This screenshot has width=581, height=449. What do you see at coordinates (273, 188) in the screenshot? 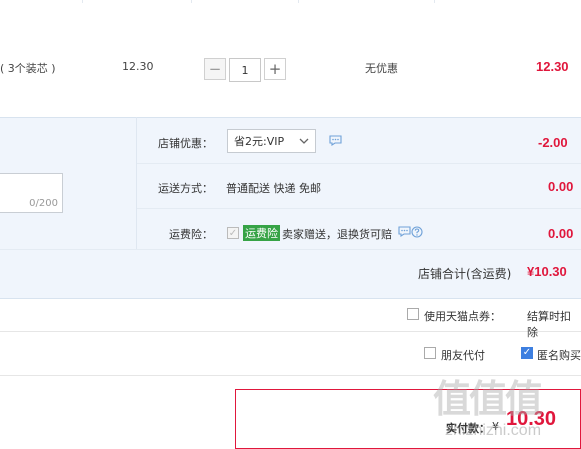
I see `shipping-method: 普通配送 快递 免邮` at bounding box center [273, 188].